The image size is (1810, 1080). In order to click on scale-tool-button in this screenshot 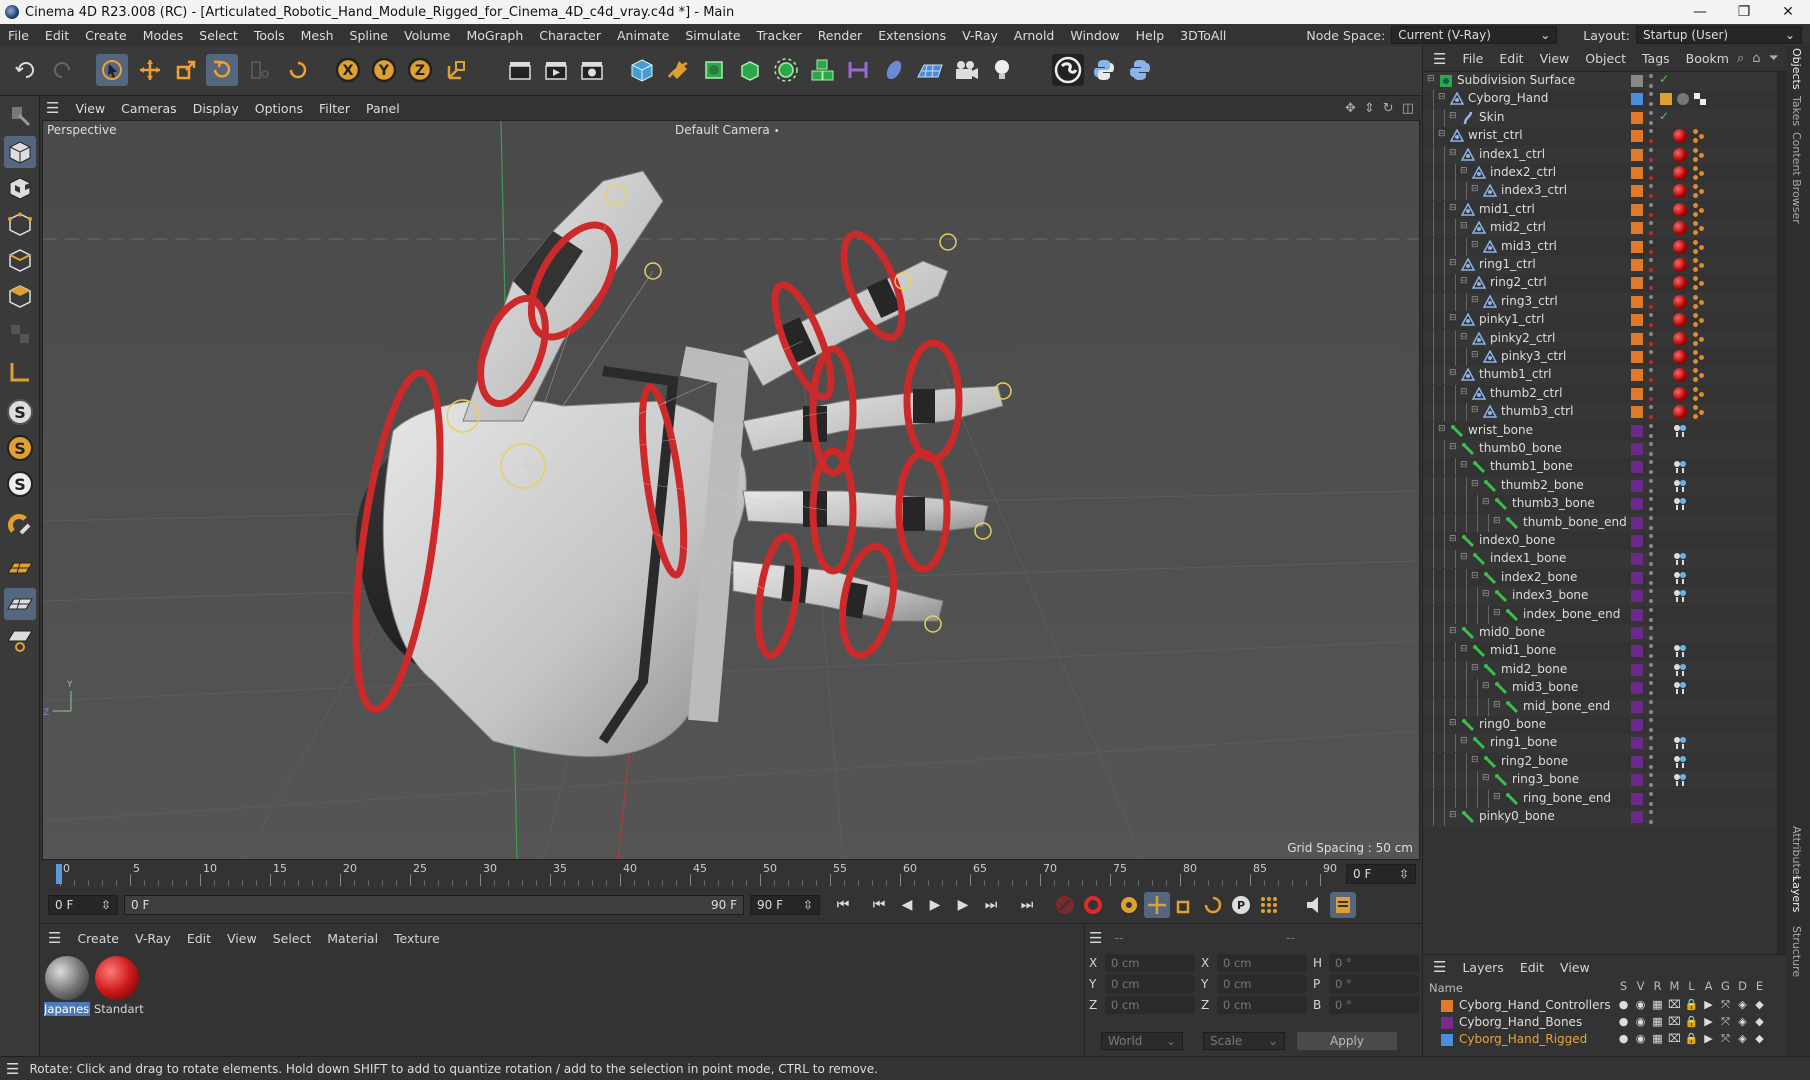, I will do `click(186, 70)`.